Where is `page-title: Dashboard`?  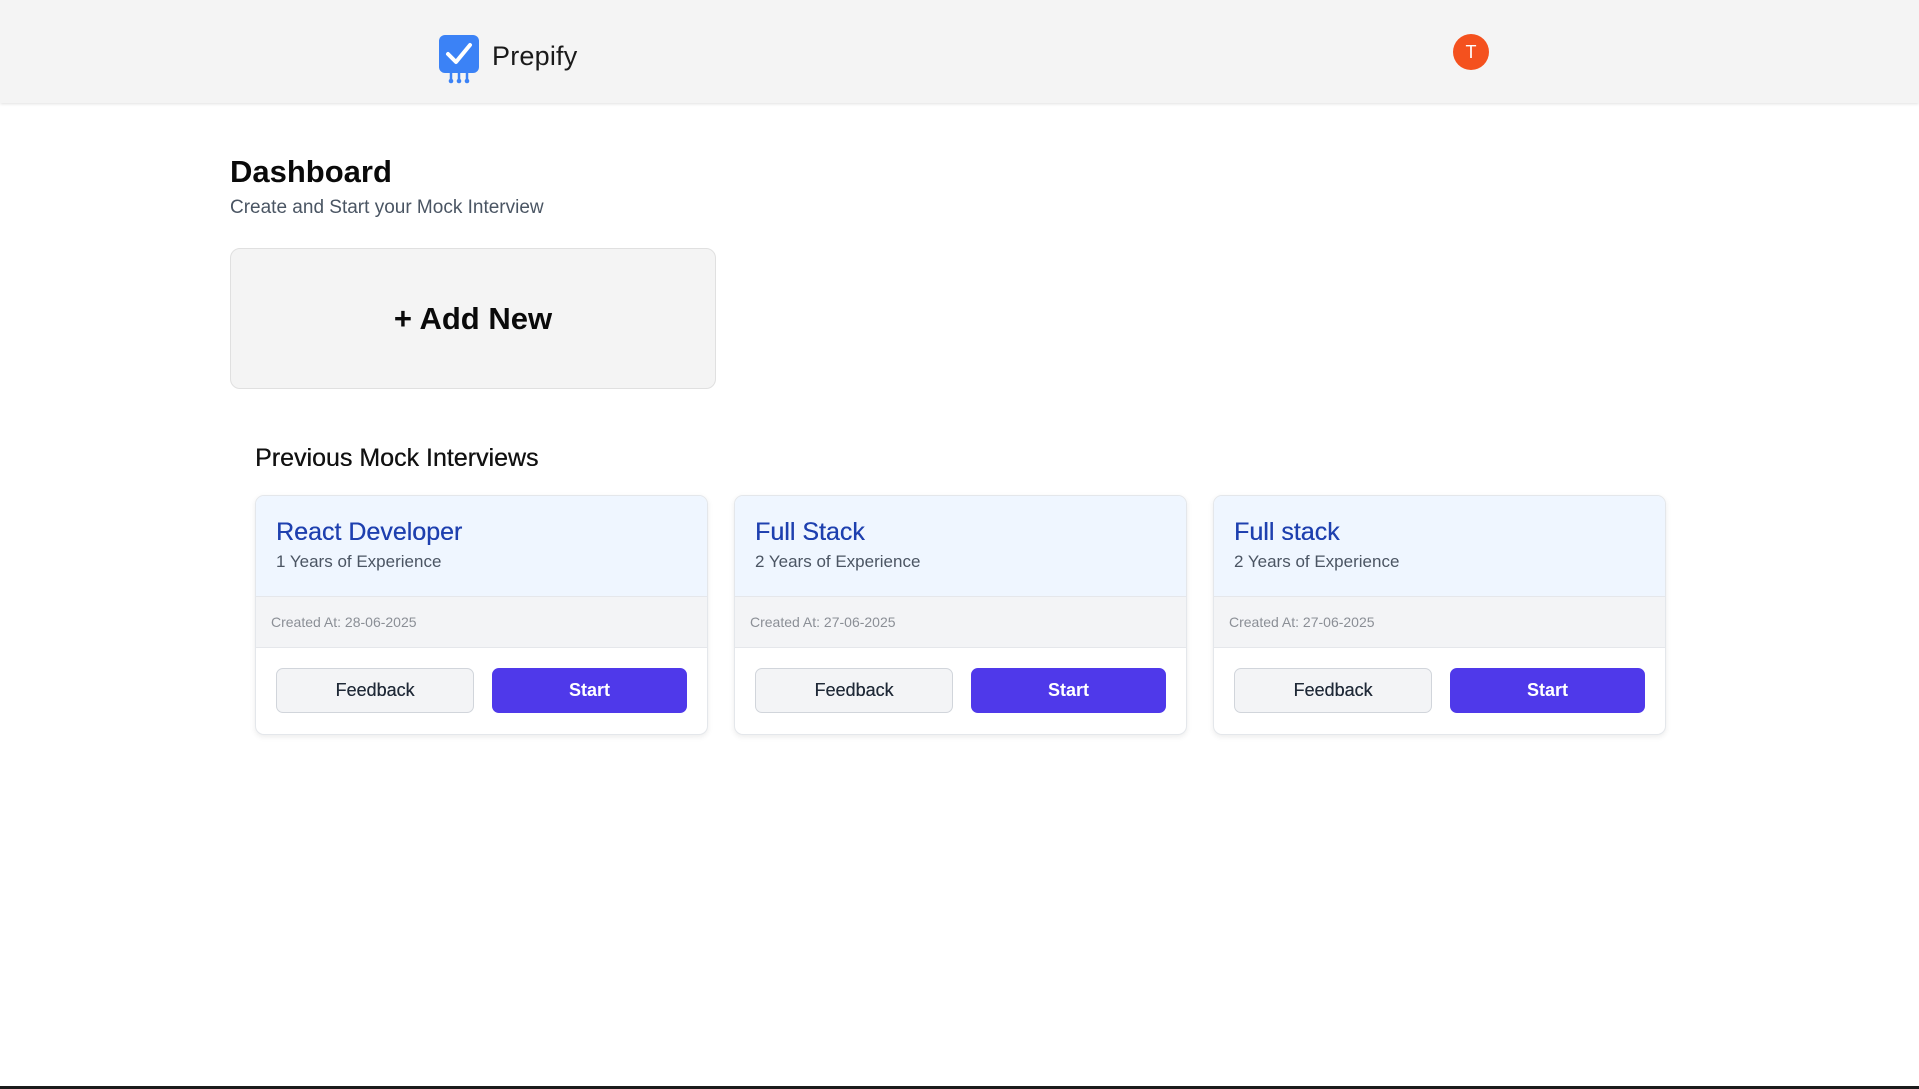 page-title: Dashboard is located at coordinates (311, 171).